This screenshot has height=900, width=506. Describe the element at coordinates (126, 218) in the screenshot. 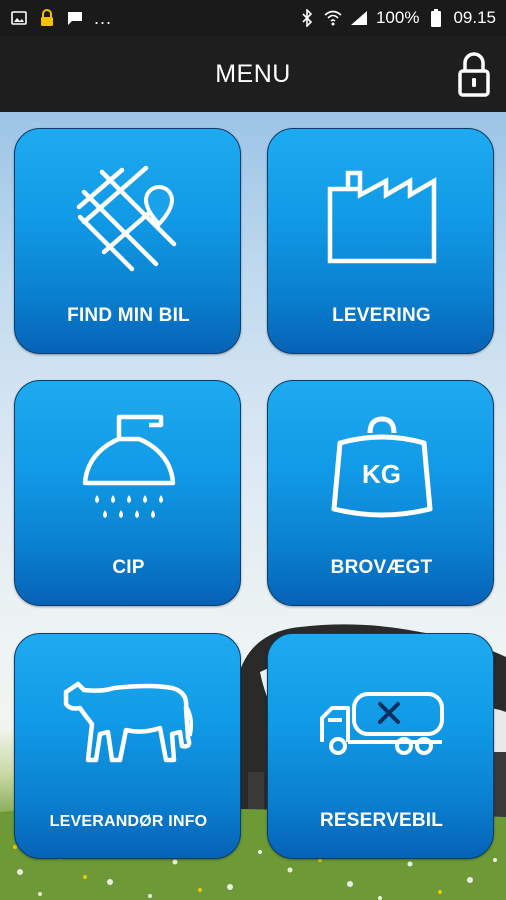

I see `map-pin-icon` at that location.